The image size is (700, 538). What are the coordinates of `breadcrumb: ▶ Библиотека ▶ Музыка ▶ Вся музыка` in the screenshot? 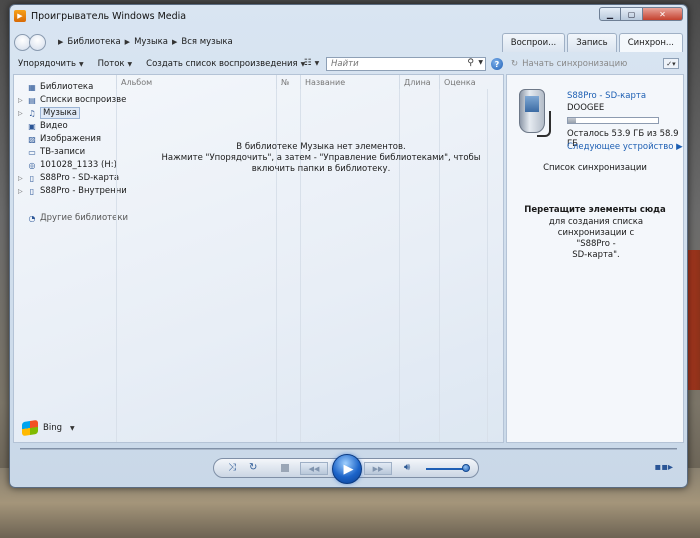 It's located at (143, 42).